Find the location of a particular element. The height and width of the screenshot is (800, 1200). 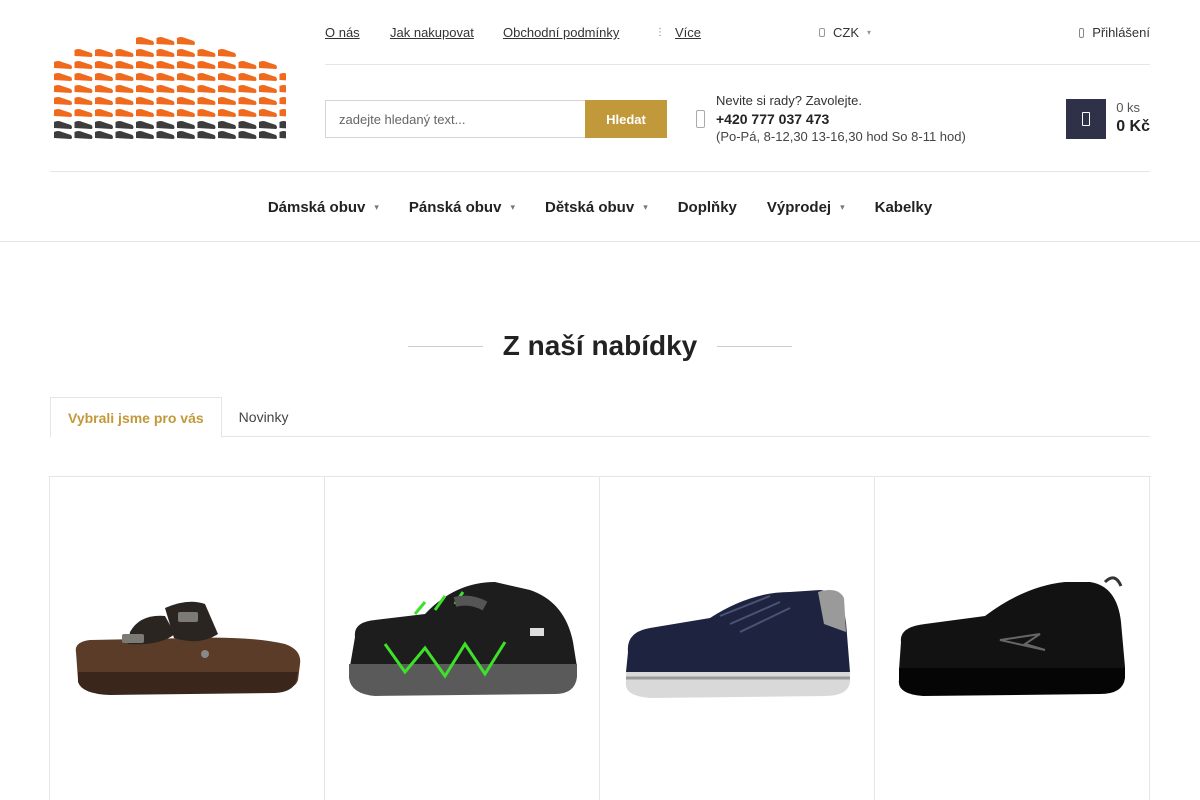

product-image-sandal is located at coordinates (188, 648).